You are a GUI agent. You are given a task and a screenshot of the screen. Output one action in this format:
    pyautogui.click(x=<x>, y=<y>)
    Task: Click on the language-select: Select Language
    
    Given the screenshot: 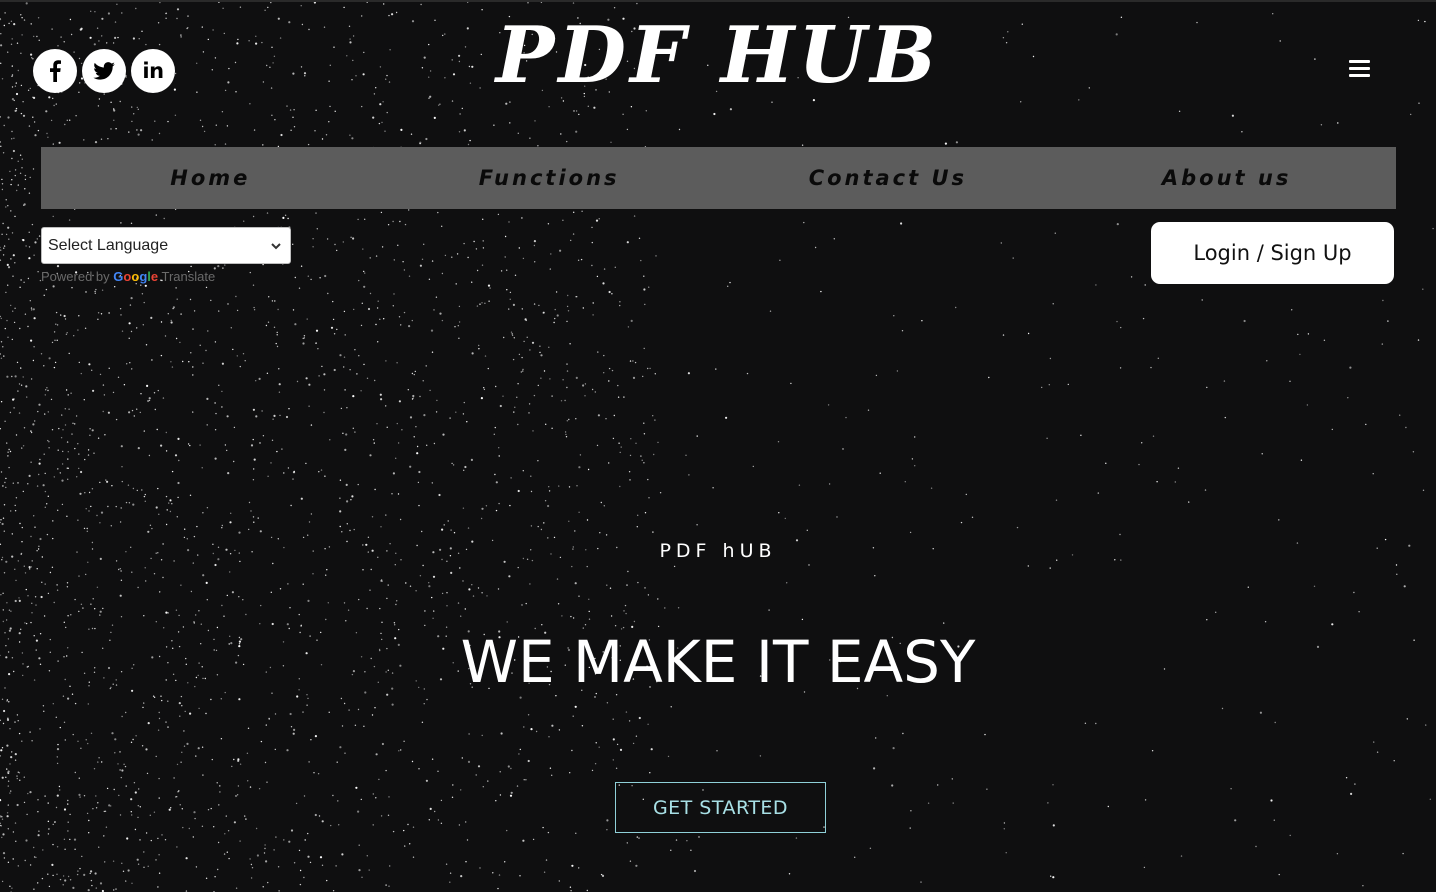 What is the action you would take?
    pyautogui.click(x=166, y=245)
    